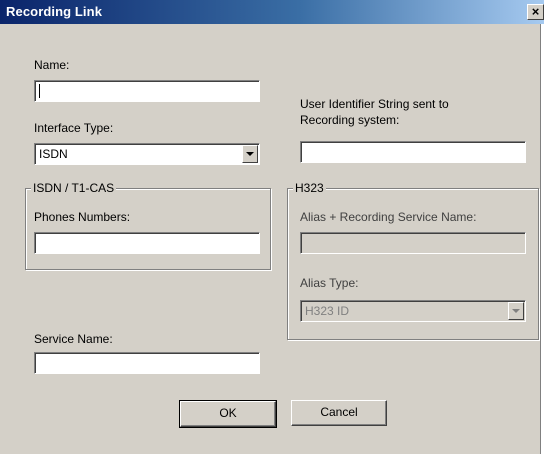  What do you see at coordinates (54, 11) in the screenshot?
I see `window-title: Recording Link` at bounding box center [54, 11].